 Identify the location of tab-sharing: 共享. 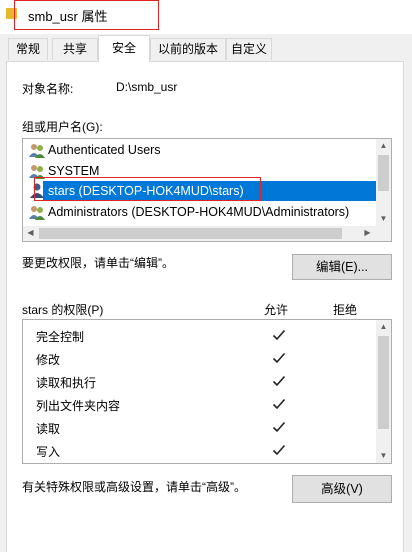
(75, 49).